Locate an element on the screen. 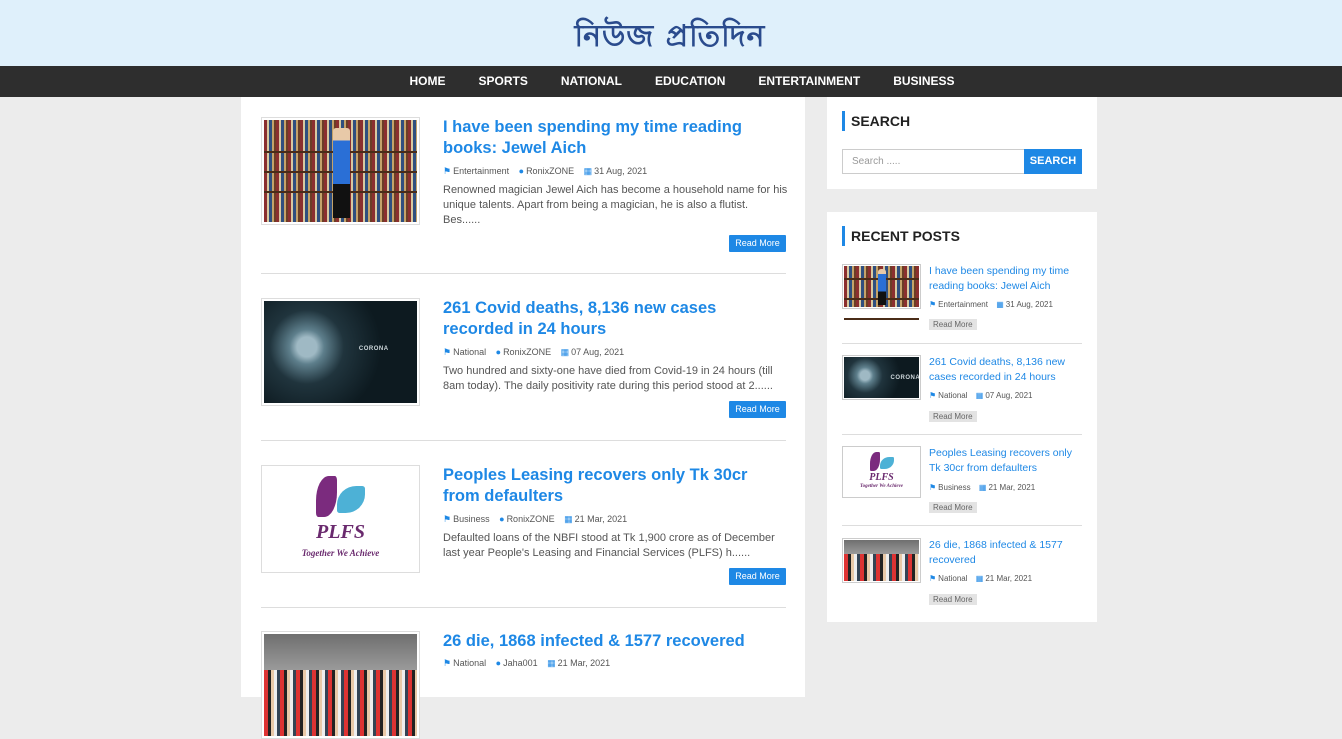 This screenshot has width=1342, height=739. recent-post-image: PLFS Together We Achieve is located at coordinates (881, 472).